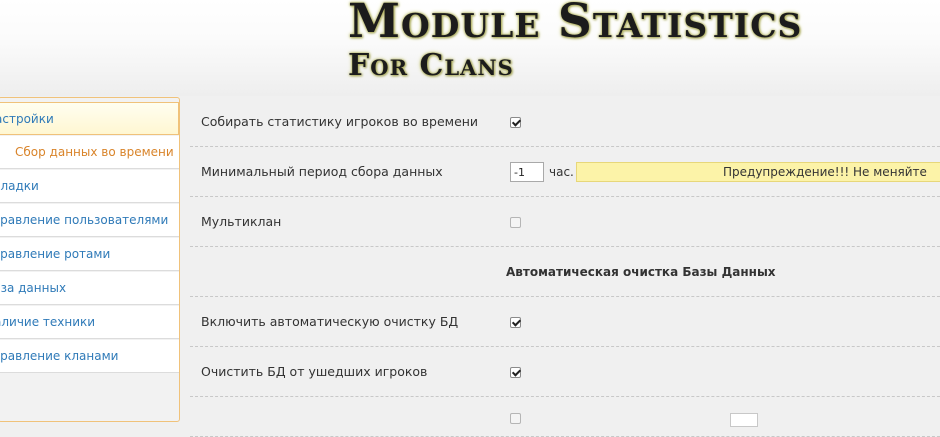 The image size is (940, 437). What do you see at coordinates (314, 371) in the screenshot?
I see `clean-departed-label: Очистить БД от ушедших игроков` at bounding box center [314, 371].